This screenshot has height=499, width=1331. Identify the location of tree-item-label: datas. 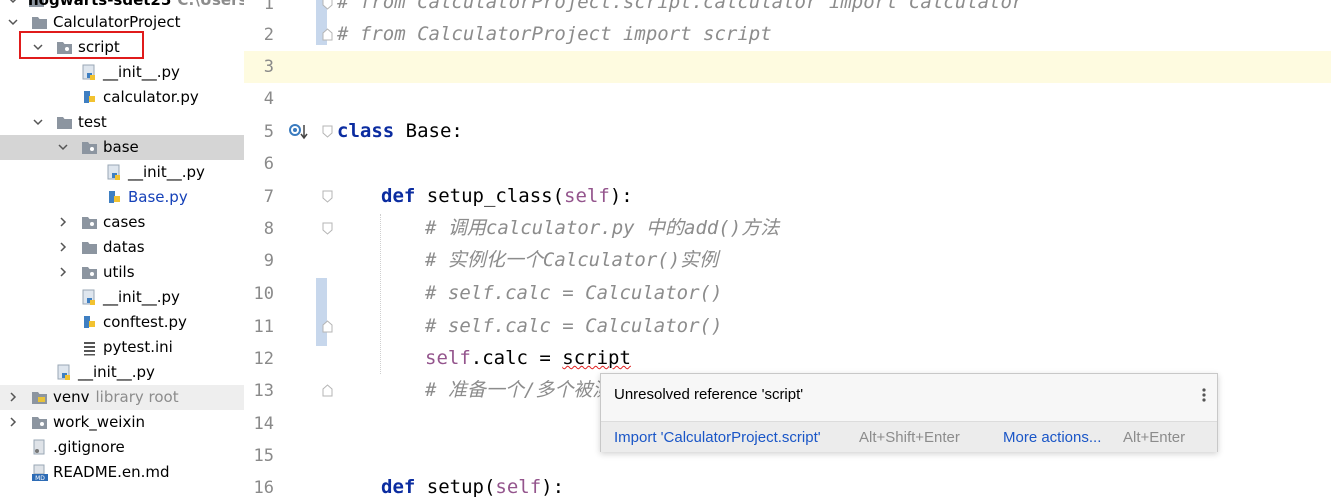
(124, 247).